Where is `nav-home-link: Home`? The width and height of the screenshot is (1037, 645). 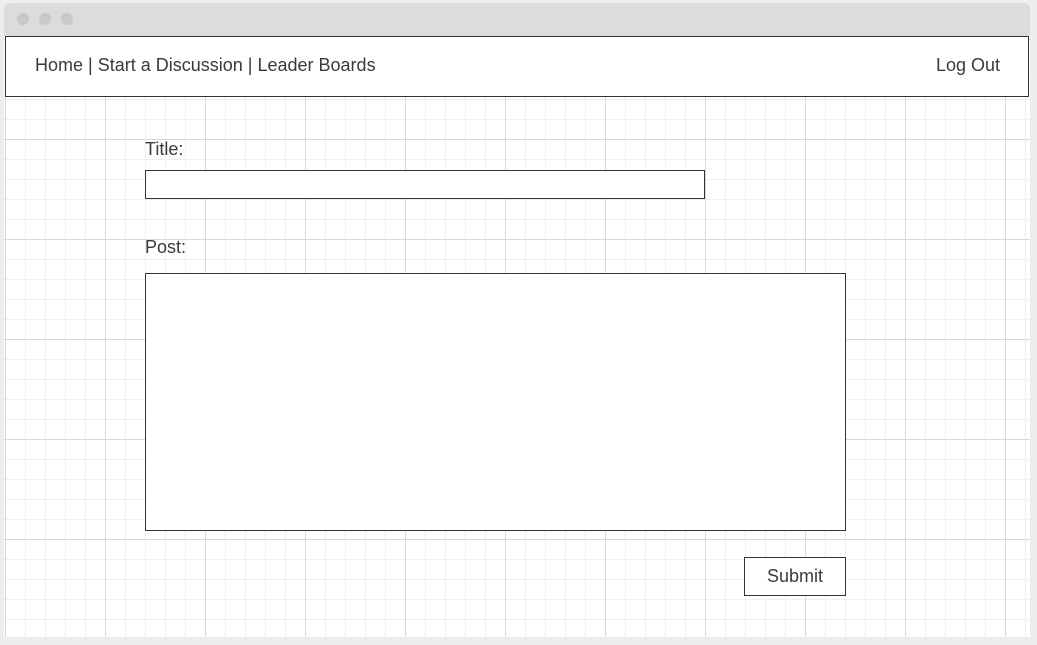
nav-home-link: Home is located at coordinates (59, 65).